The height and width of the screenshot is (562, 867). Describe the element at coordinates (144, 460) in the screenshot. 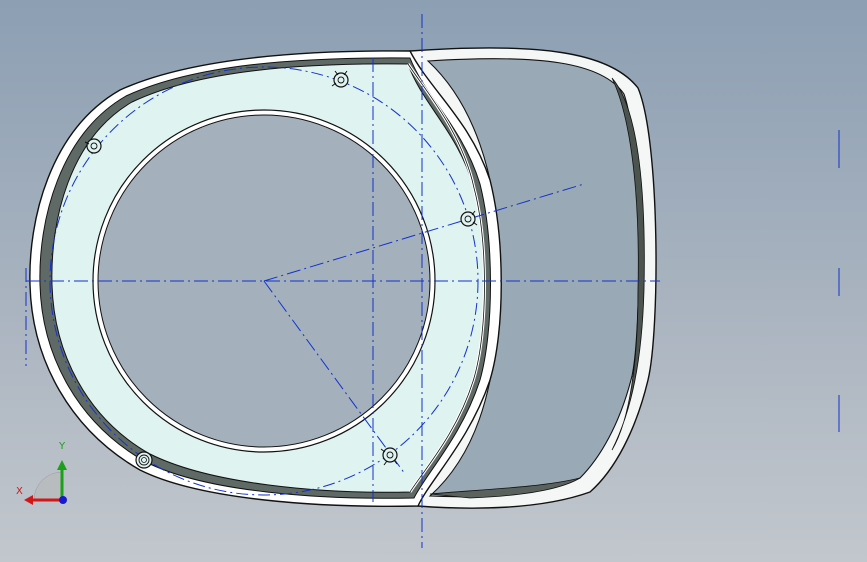

I see `ring-boss-icon` at that location.